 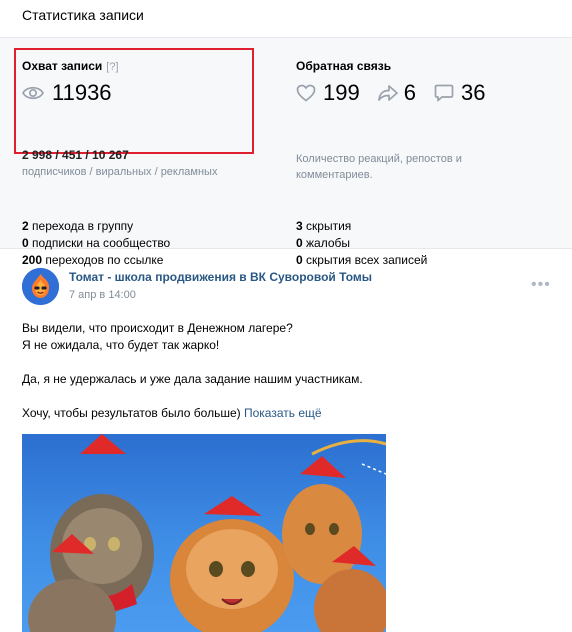 What do you see at coordinates (409, 92) in the screenshot?
I see `reposts-count: 6` at bounding box center [409, 92].